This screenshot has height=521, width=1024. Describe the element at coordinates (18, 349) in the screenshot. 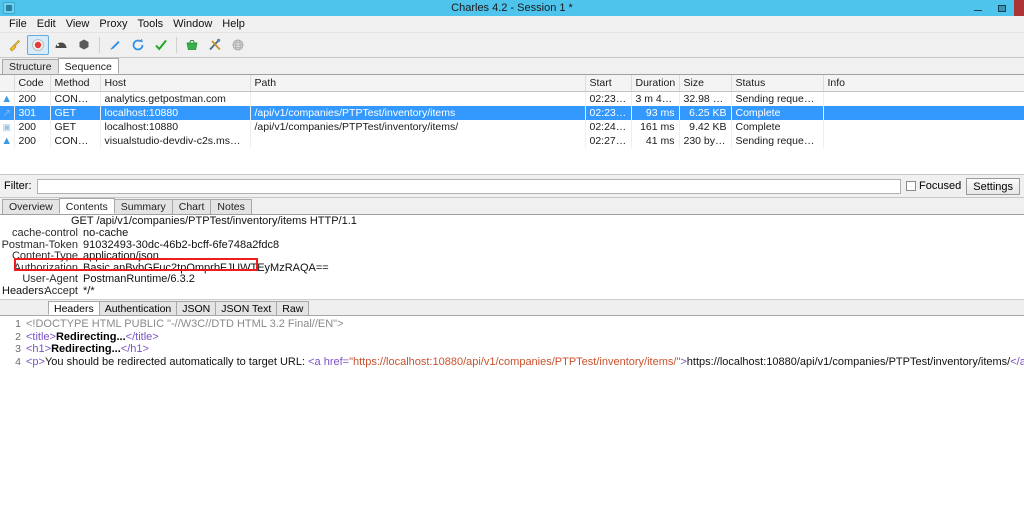

I see `line-number: 3` at that location.